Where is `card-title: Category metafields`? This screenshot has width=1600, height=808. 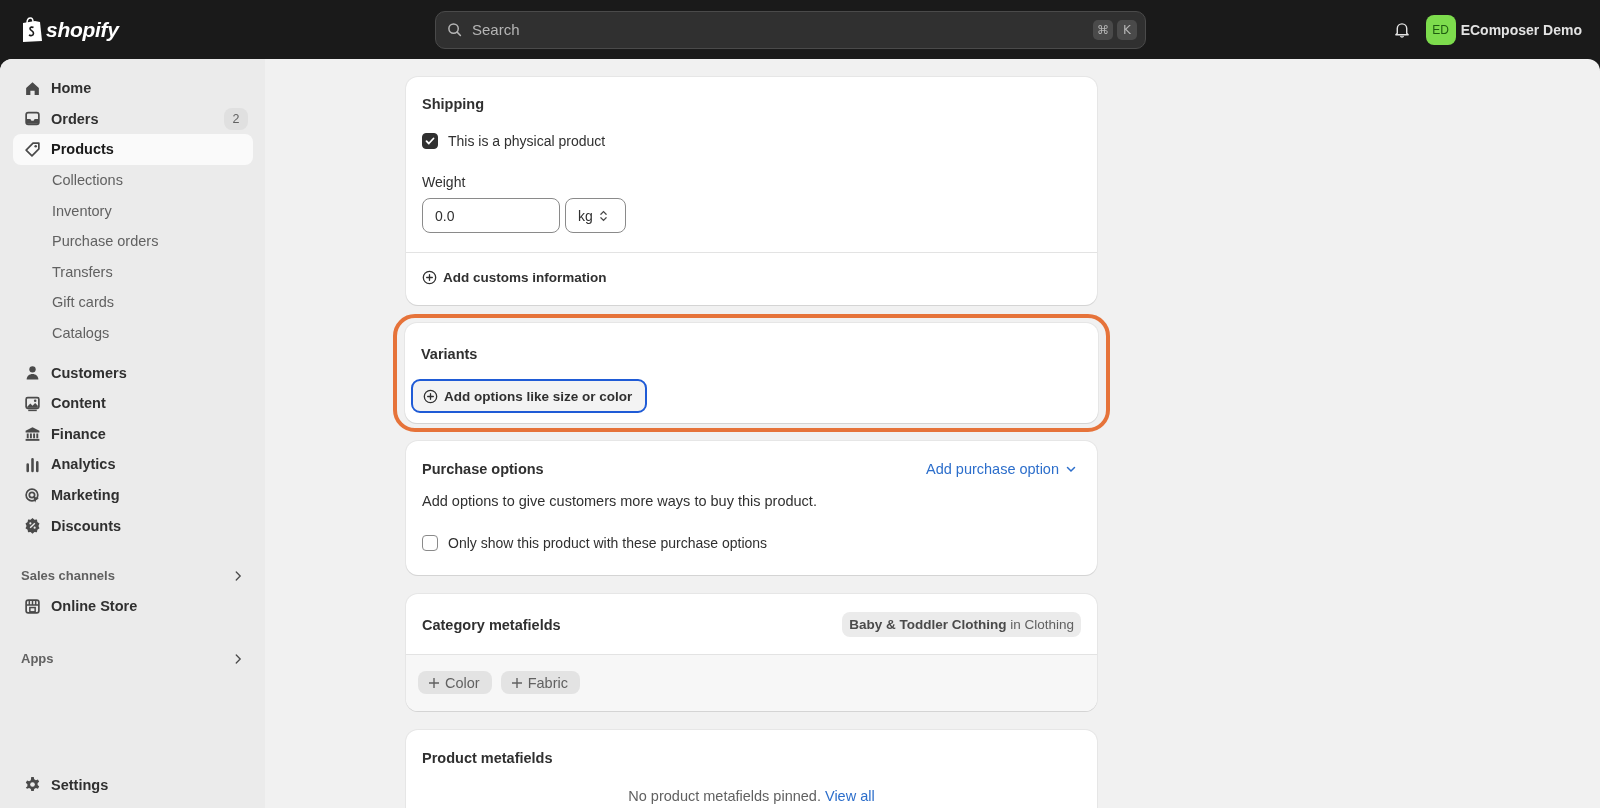 card-title: Category metafields is located at coordinates (491, 624).